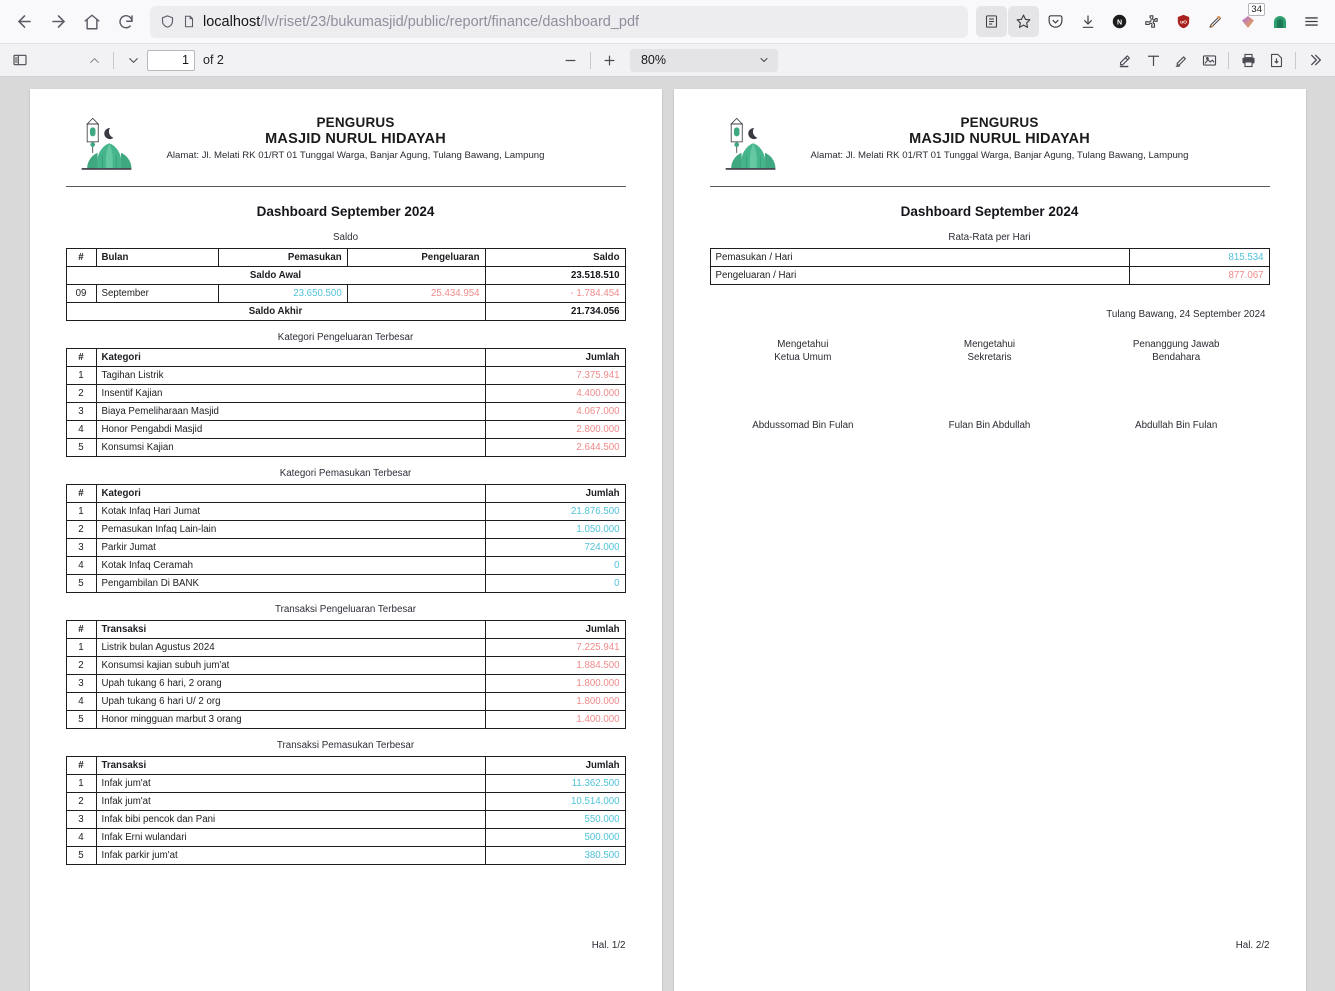 The height and width of the screenshot is (991, 1335). What do you see at coordinates (1087, 21) in the screenshot?
I see `downloads-icon` at bounding box center [1087, 21].